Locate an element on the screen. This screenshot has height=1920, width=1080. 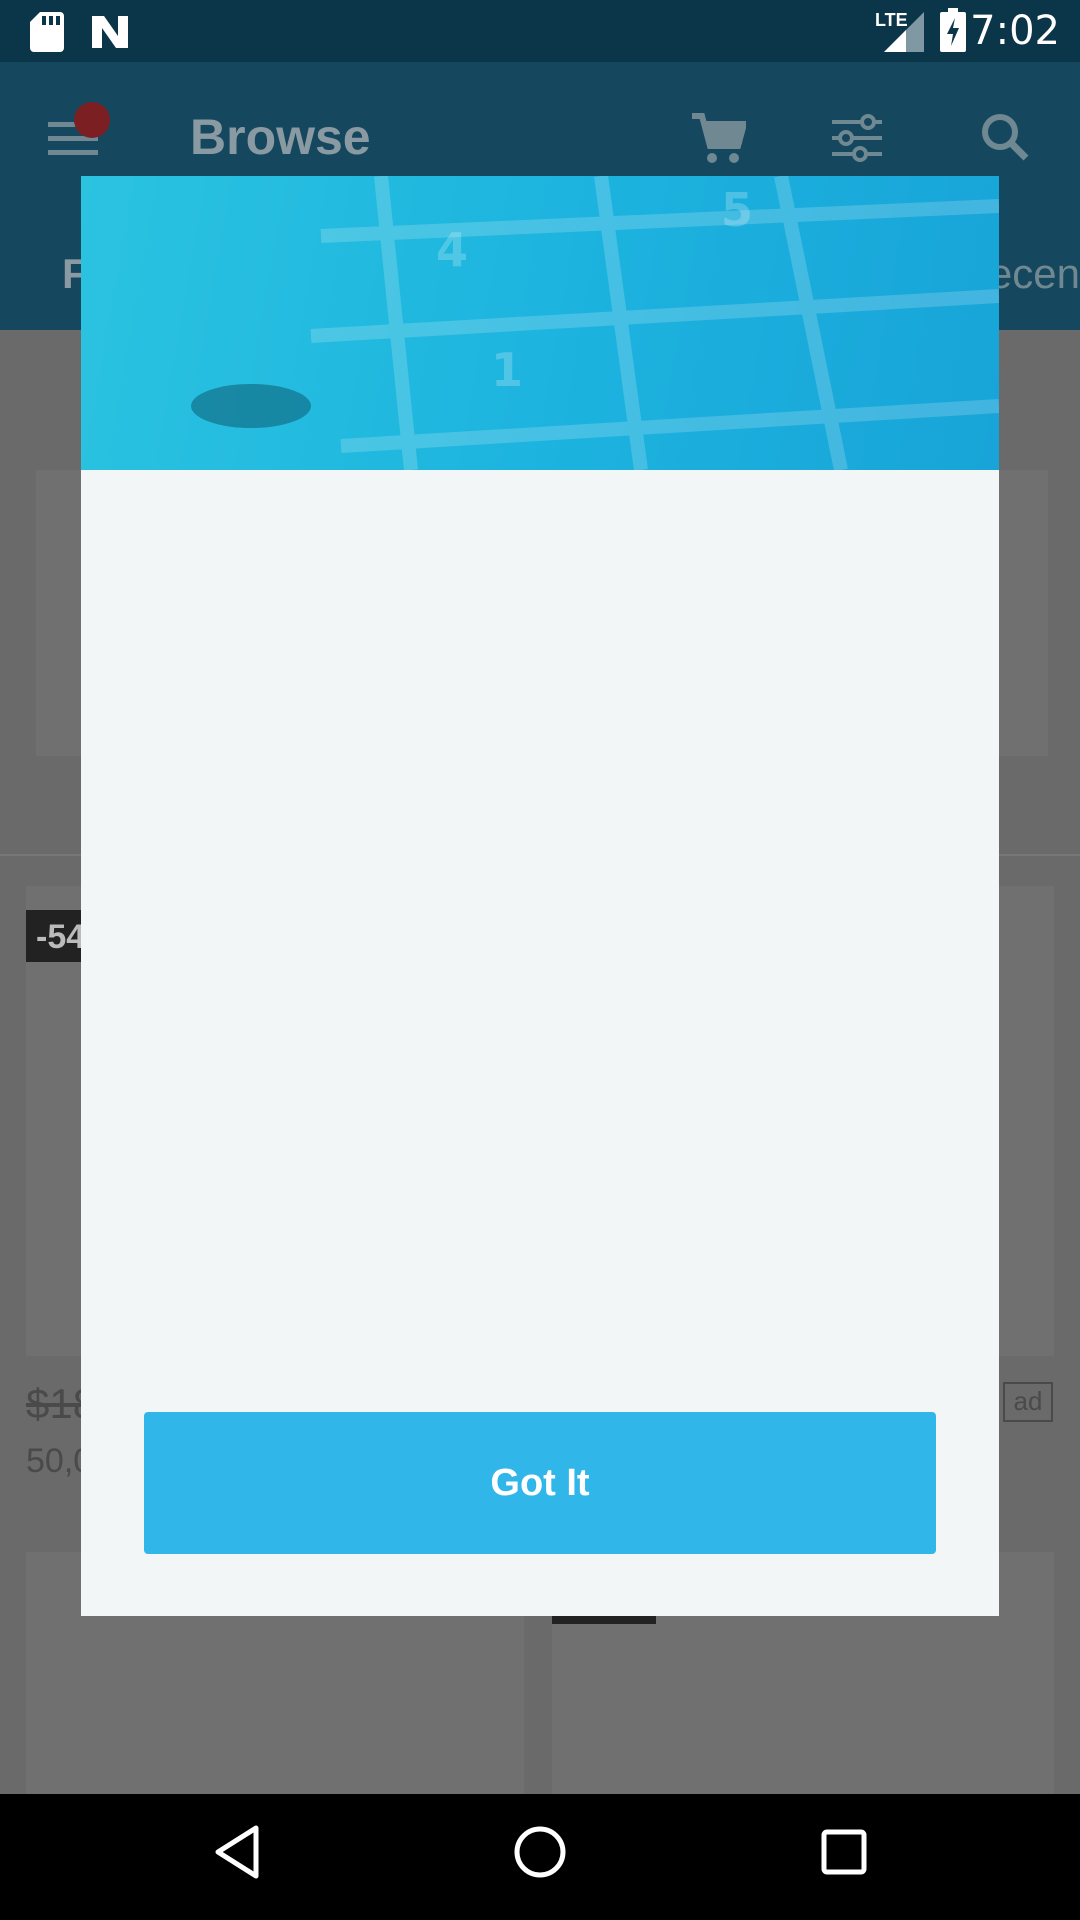
dialog-header-image: 4 1 5 is located at coordinates (540, 323).